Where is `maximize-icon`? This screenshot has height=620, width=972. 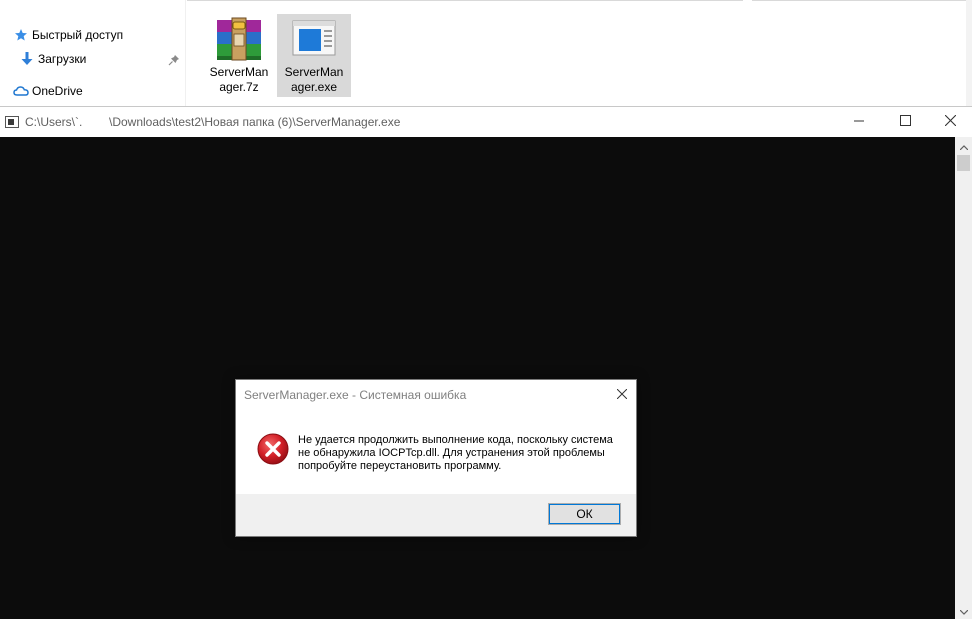
maximize-icon is located at coordinates (905, 122).